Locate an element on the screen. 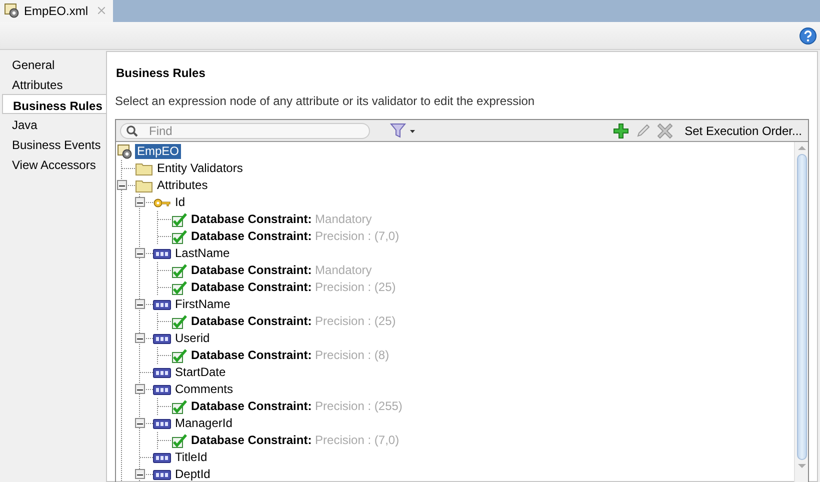 The width and height of the screenshot is (820, 482). nav-item: General is located at coordinates (53, 64).